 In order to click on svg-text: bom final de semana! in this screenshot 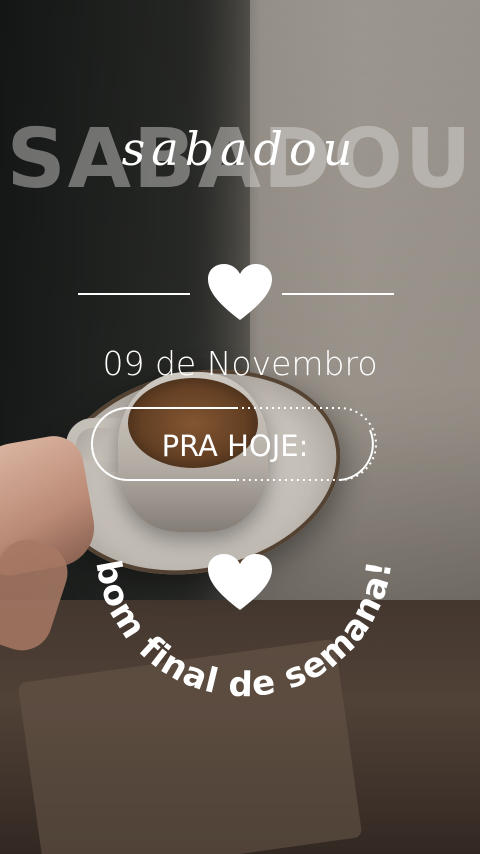, I will do `click(243, 631)`.